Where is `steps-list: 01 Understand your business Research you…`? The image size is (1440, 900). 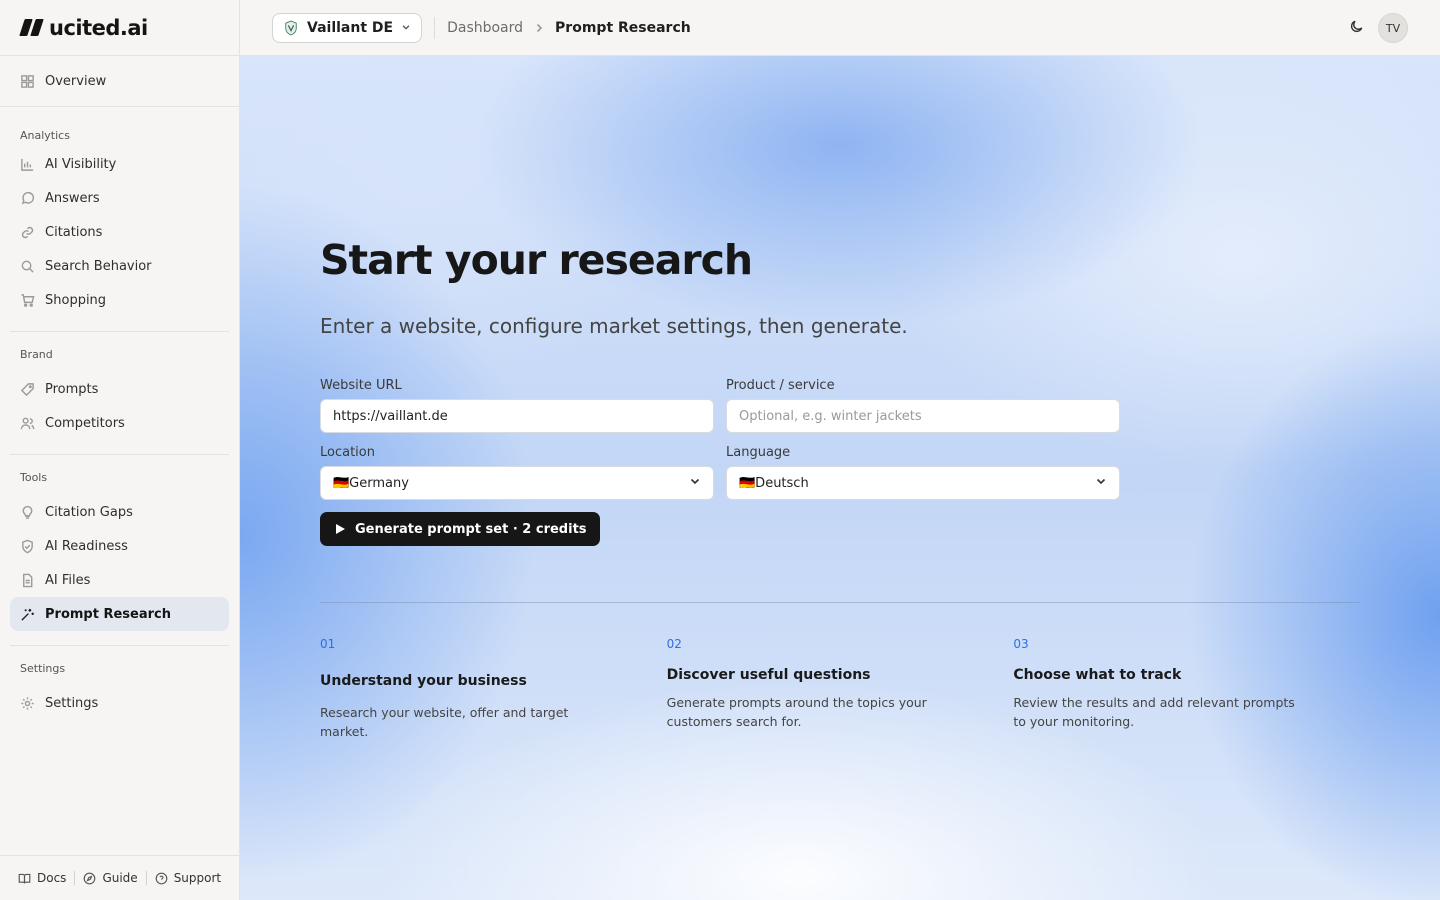 steps-list: 01 Understand your business Research you… is located at coordinates (840, 689).